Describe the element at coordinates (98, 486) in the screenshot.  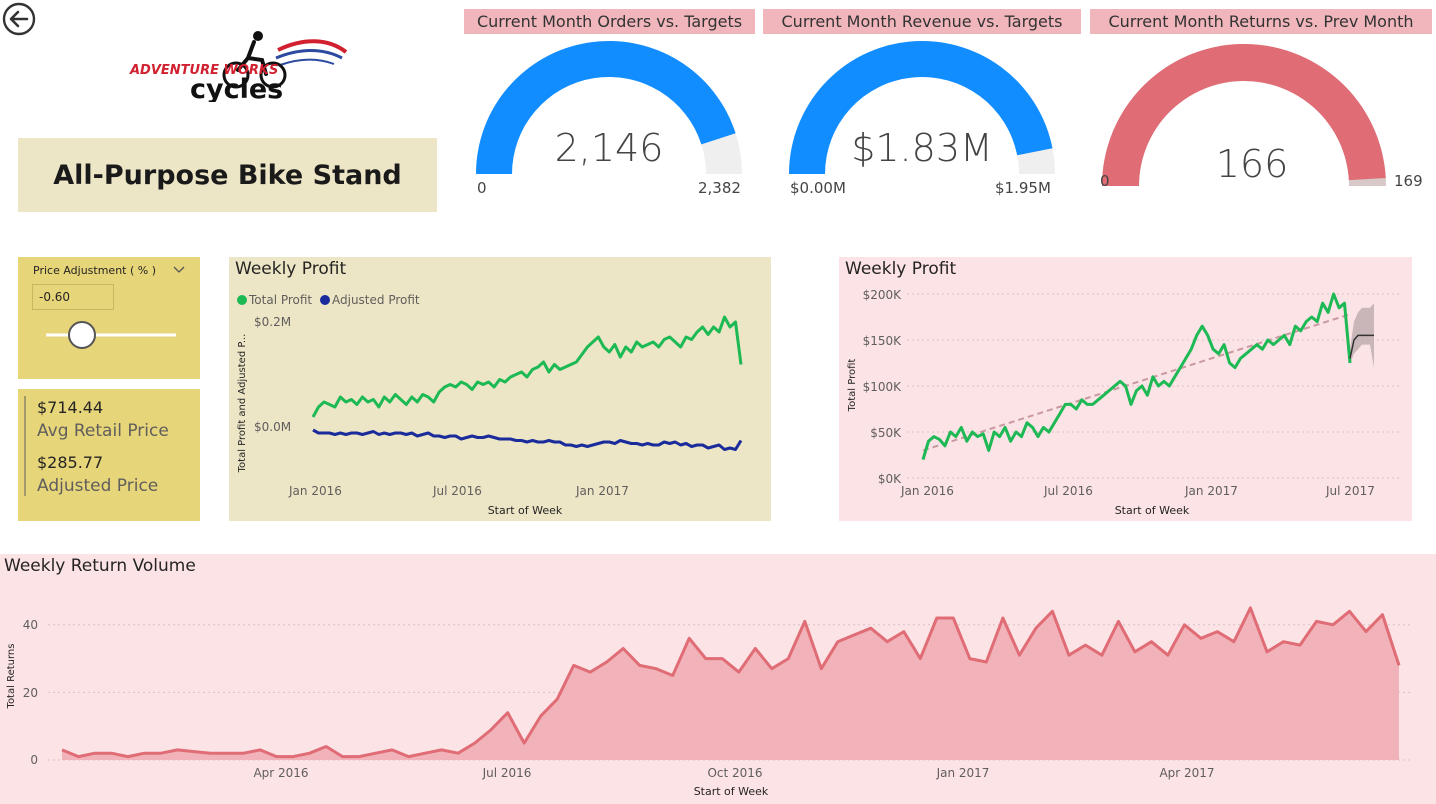
I see `adjusted-price-label: Adjusted Price` at that location.